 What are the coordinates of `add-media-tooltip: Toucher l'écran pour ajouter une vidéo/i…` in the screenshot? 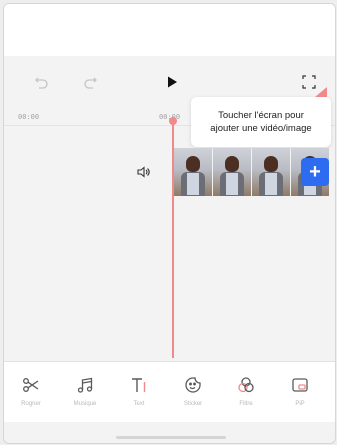 It's located at (261, 122).